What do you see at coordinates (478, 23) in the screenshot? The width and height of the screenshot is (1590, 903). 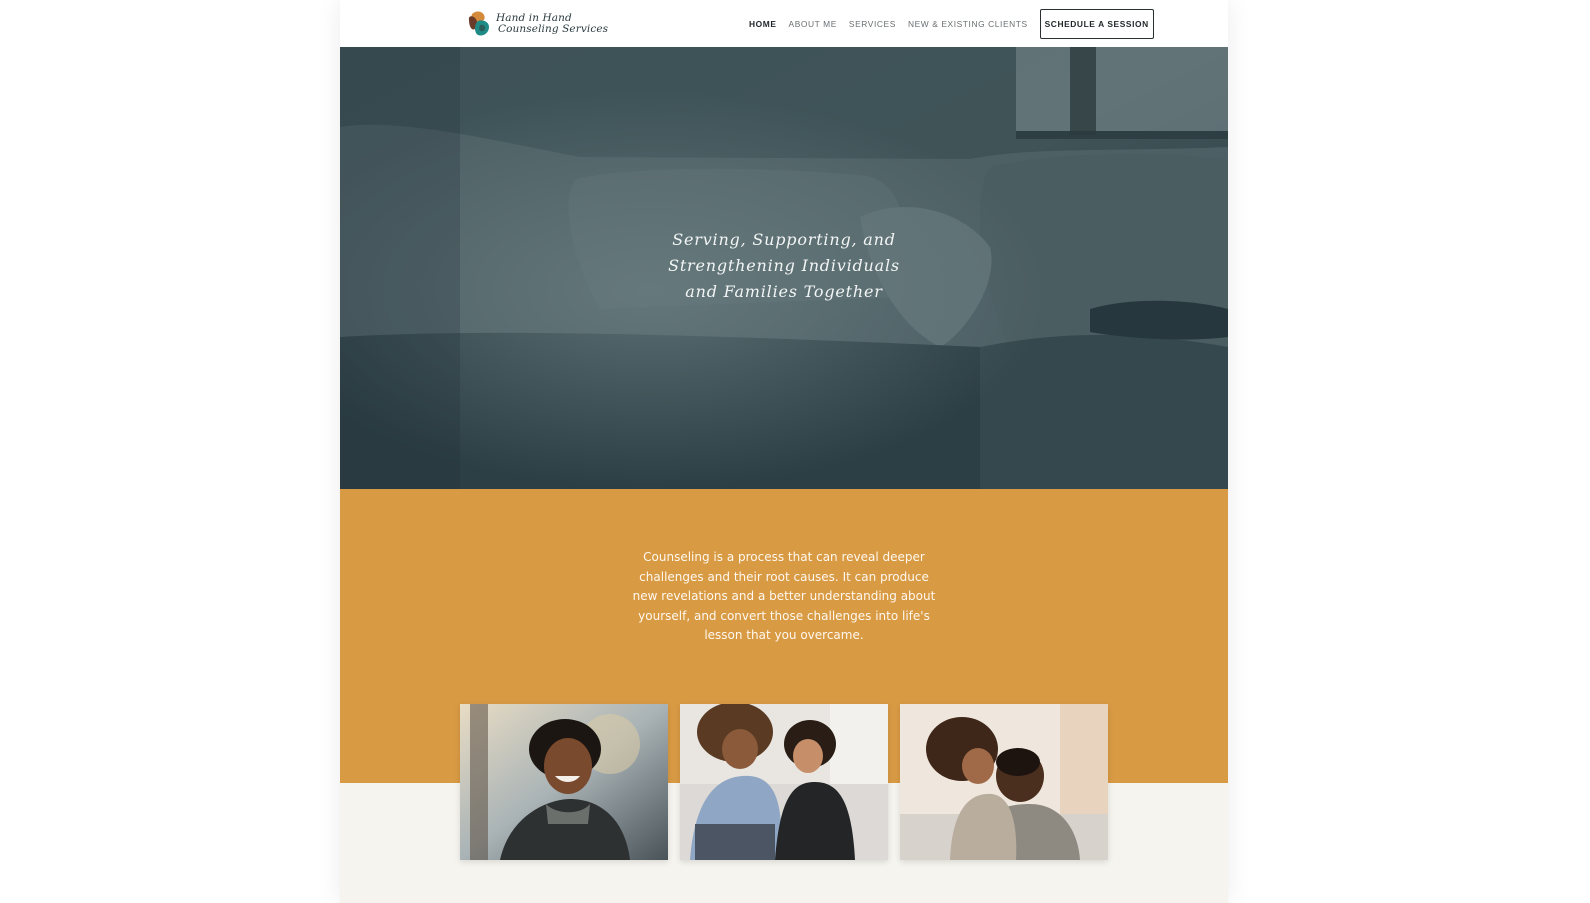 I see `hands-logo-icon` at bounding box center [478, 23].